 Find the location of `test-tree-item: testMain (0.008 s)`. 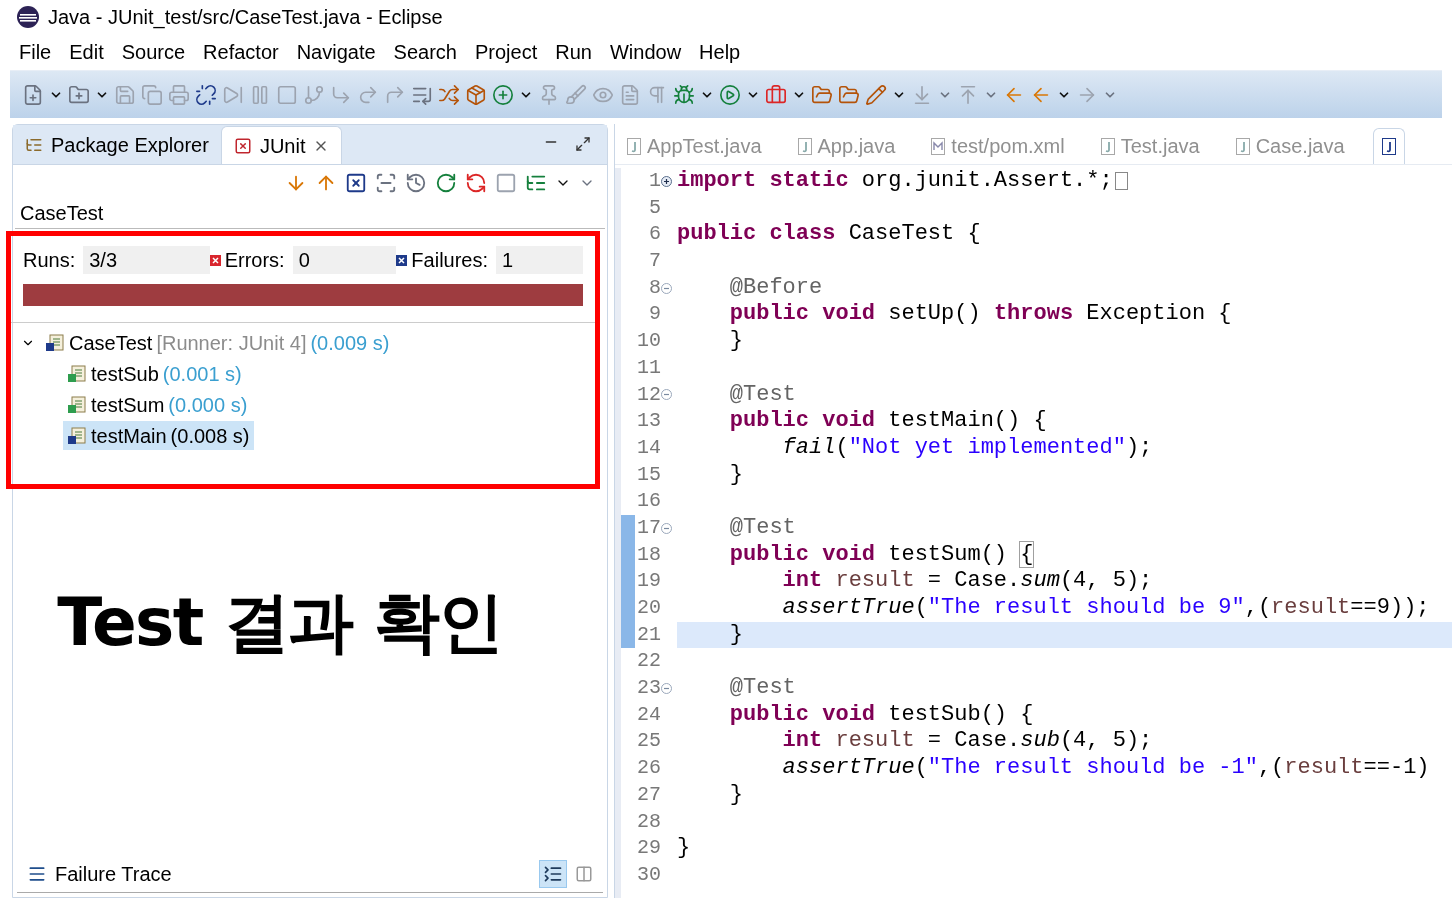

test-tree-item: testMain (0.008 s) is located at coordinates (158, 435).